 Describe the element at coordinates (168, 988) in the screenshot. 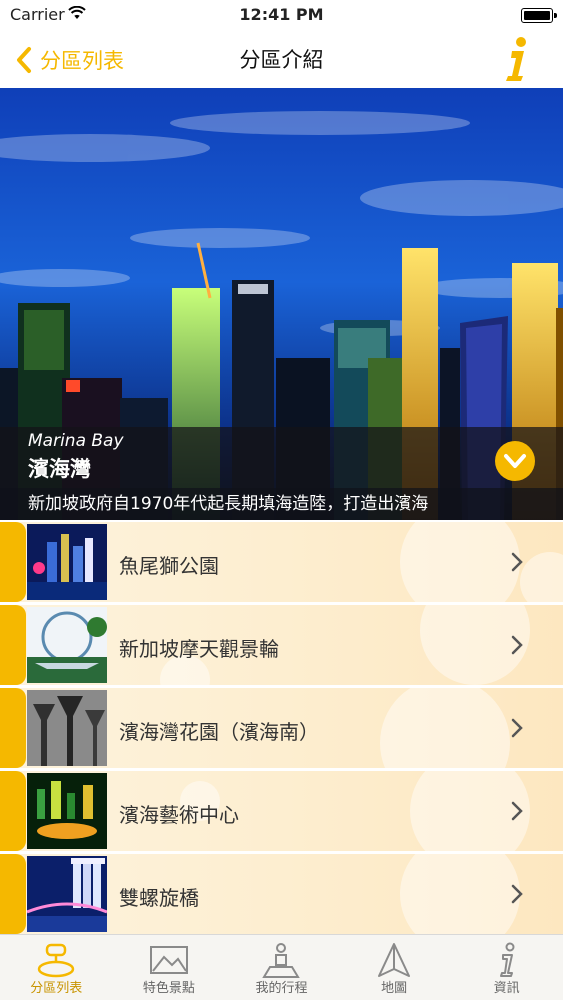

I see `tab-label: 特色景點` at that location.